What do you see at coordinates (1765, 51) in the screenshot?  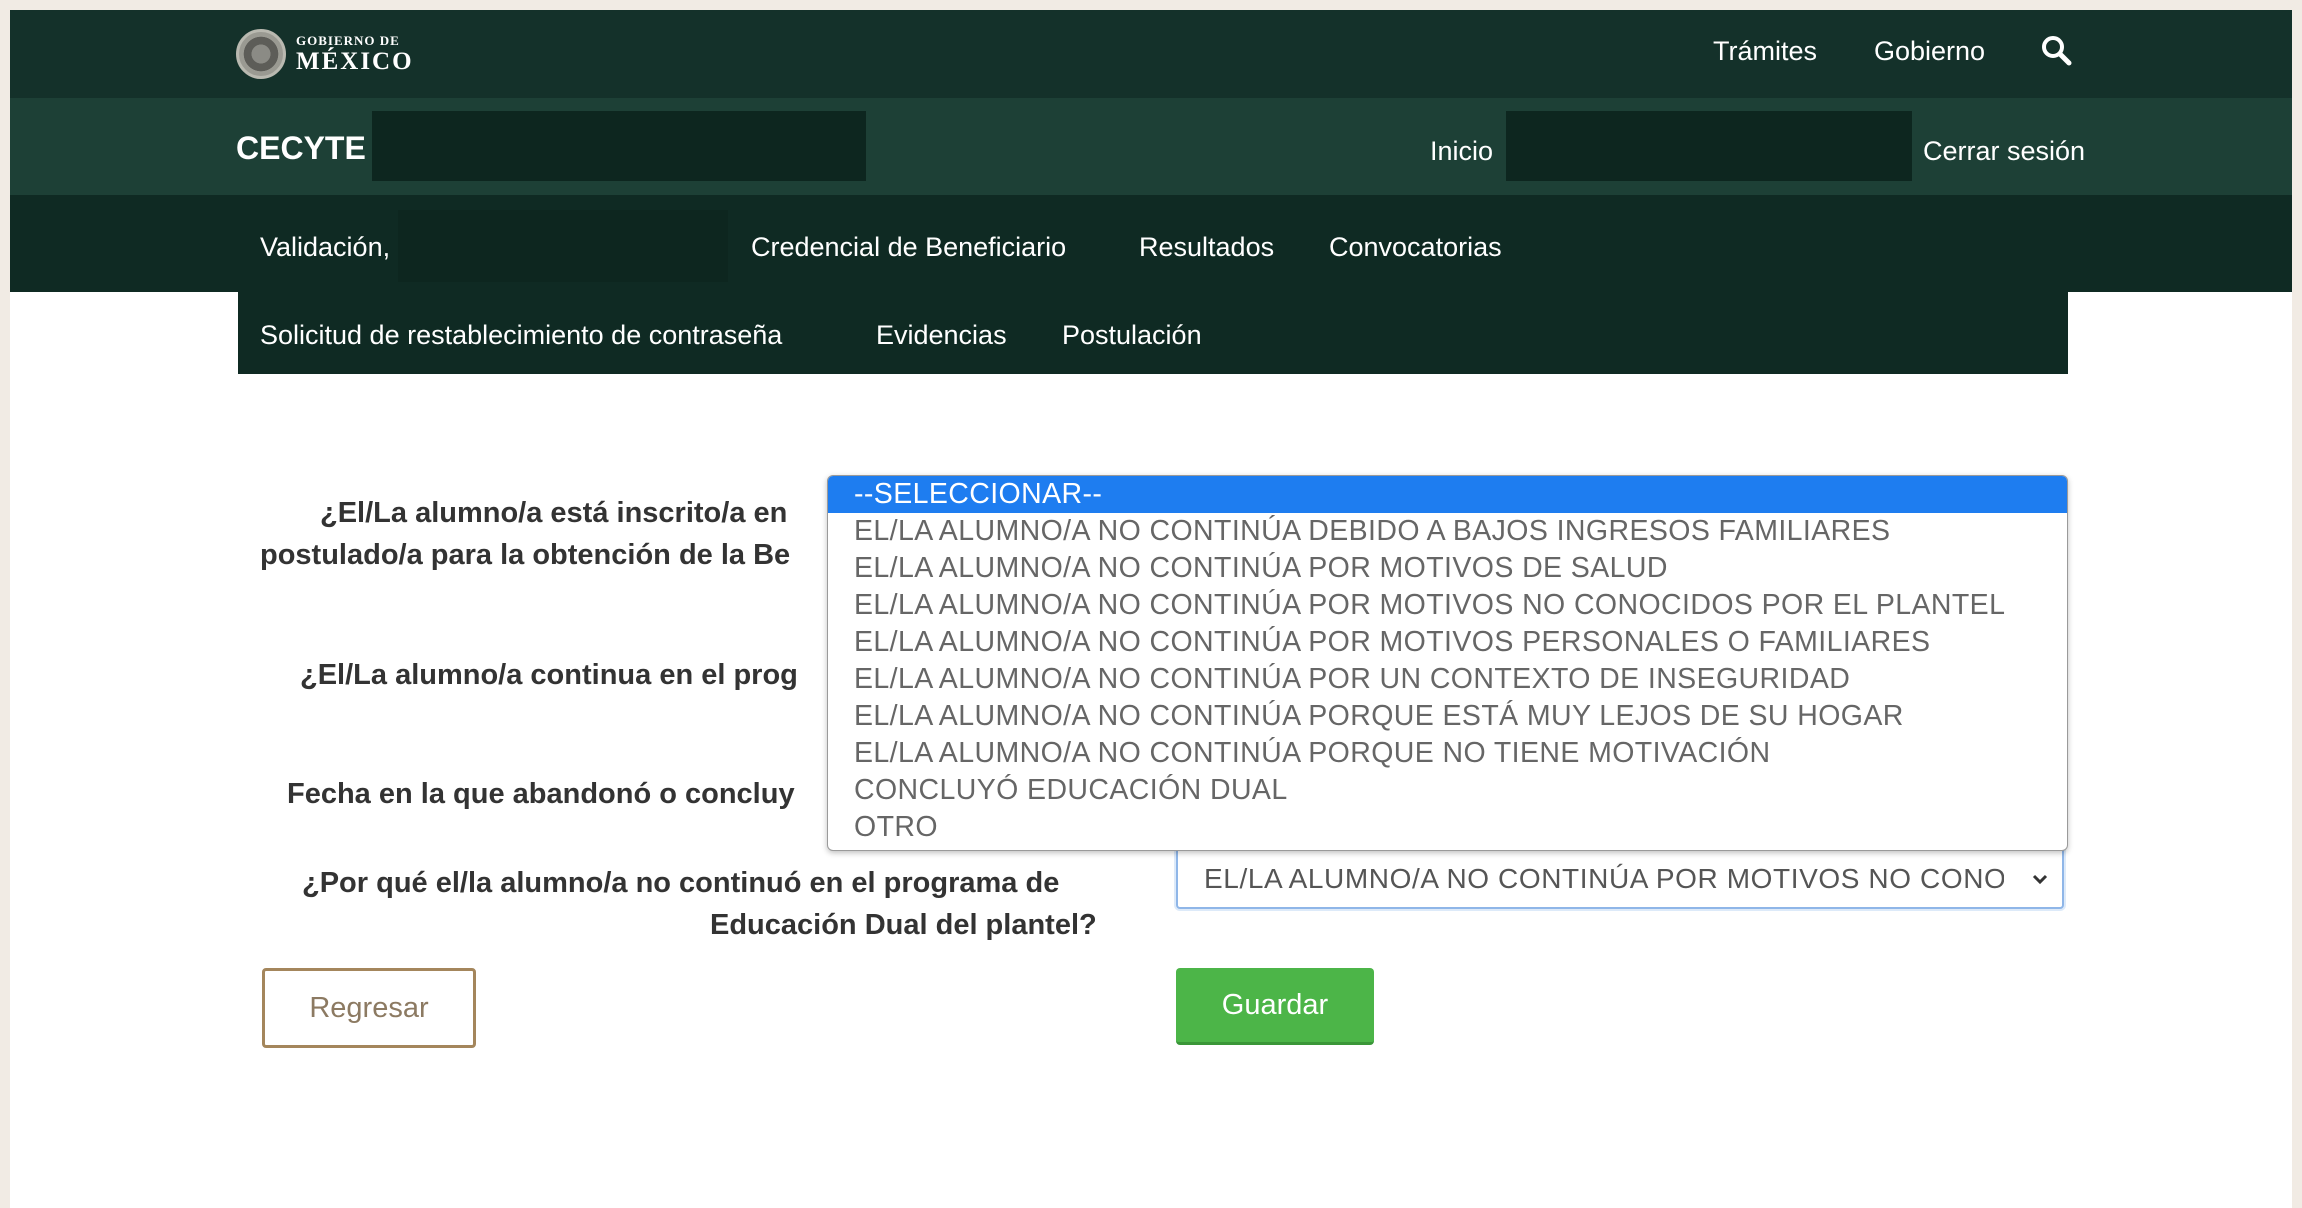 I see `tramites-link: Trámites` at bounding box center [1765, 51].